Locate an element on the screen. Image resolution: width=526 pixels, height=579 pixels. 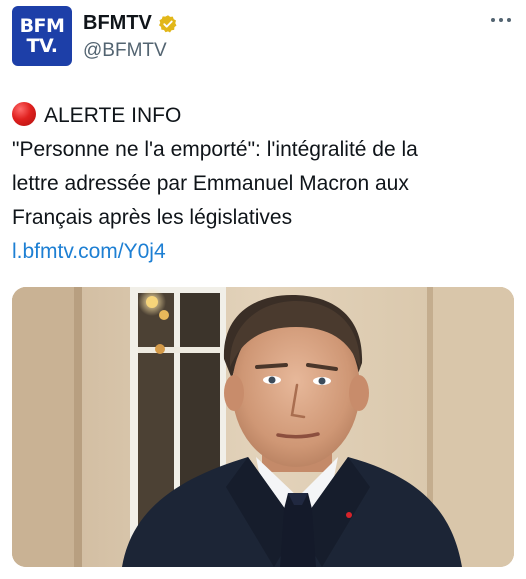
alert-label: ALERTE INFO is located at coordinates (113, 115).